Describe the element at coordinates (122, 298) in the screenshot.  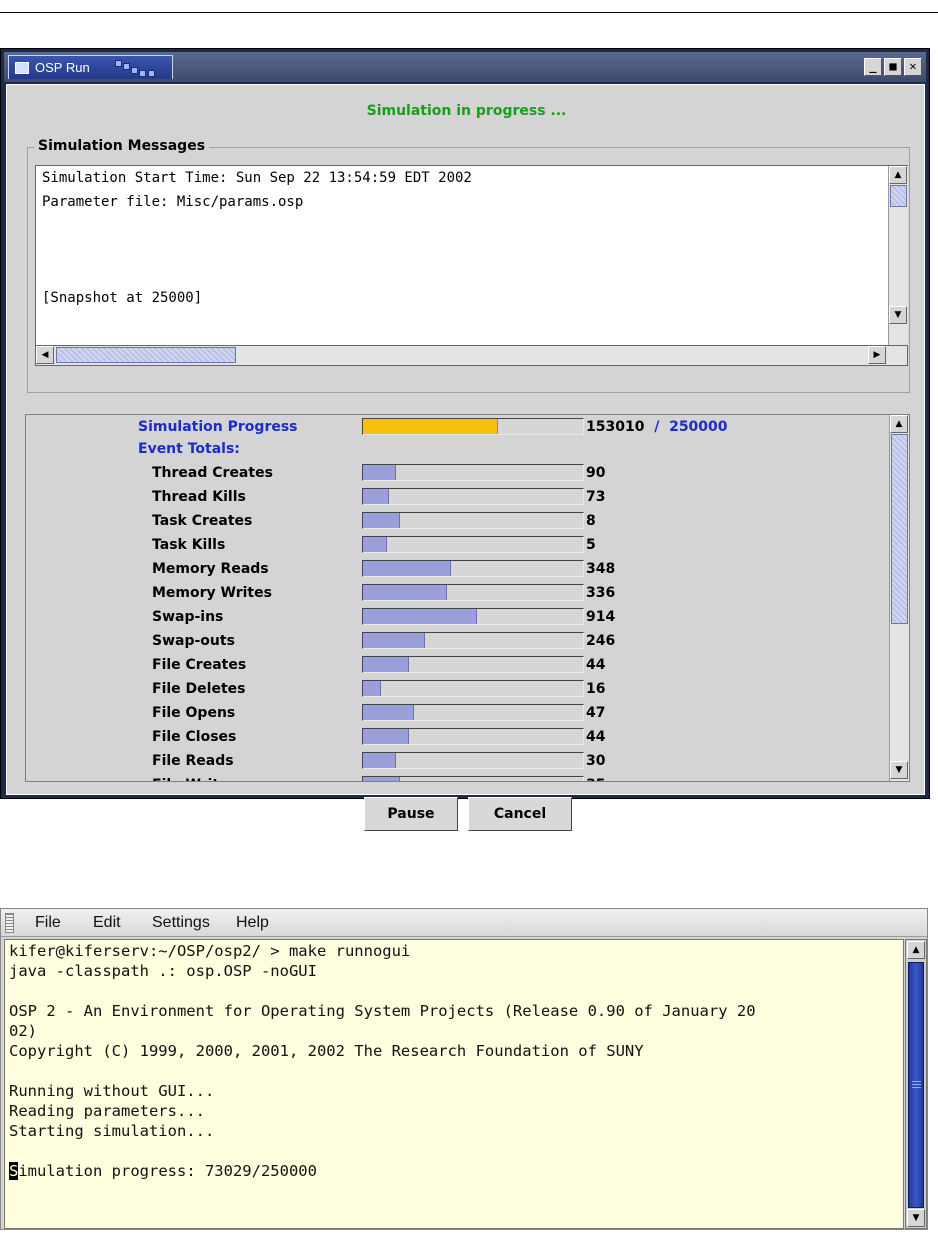
I see `message-line: [Snapshot at 25000]` at that location.